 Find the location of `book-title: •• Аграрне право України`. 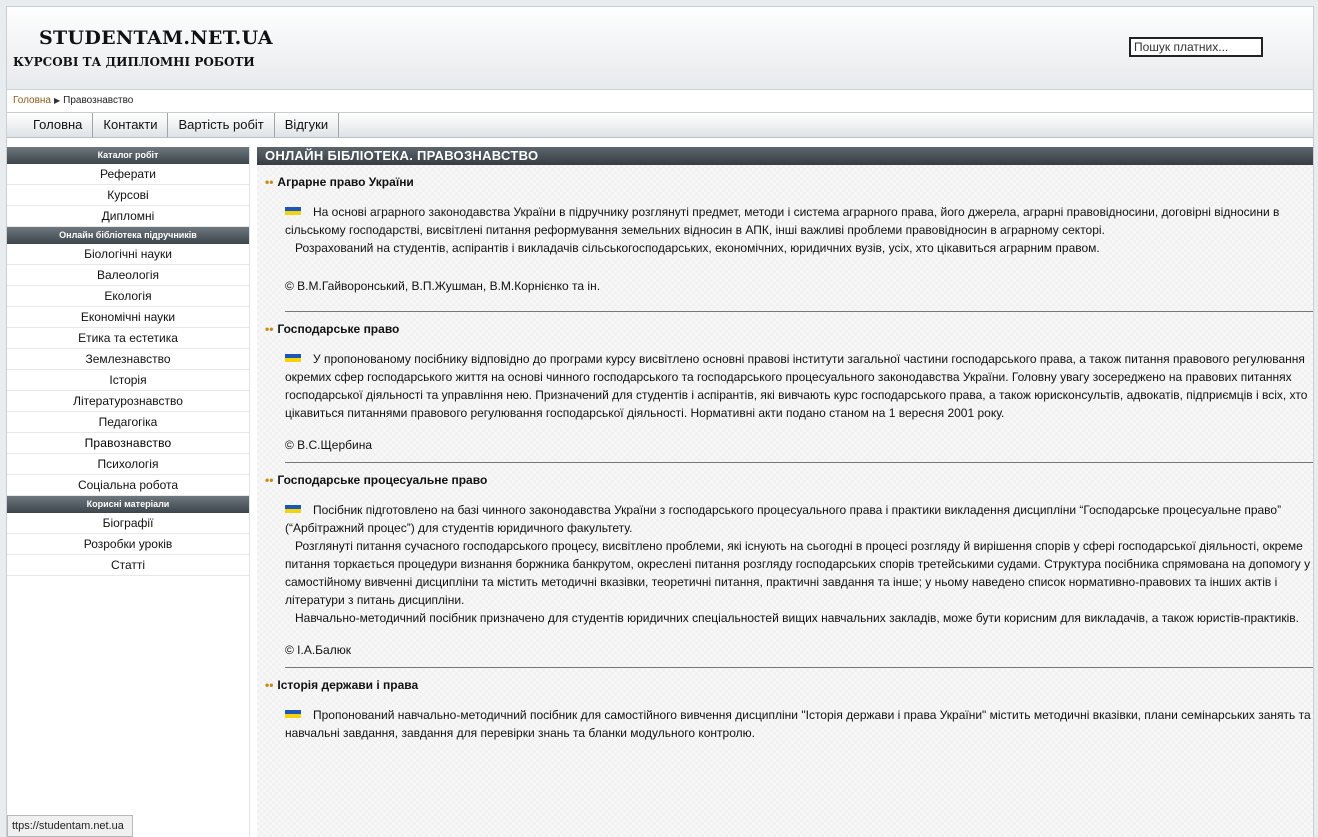

book-title: •• Аграрне право України is located at coordinates (787, 182).